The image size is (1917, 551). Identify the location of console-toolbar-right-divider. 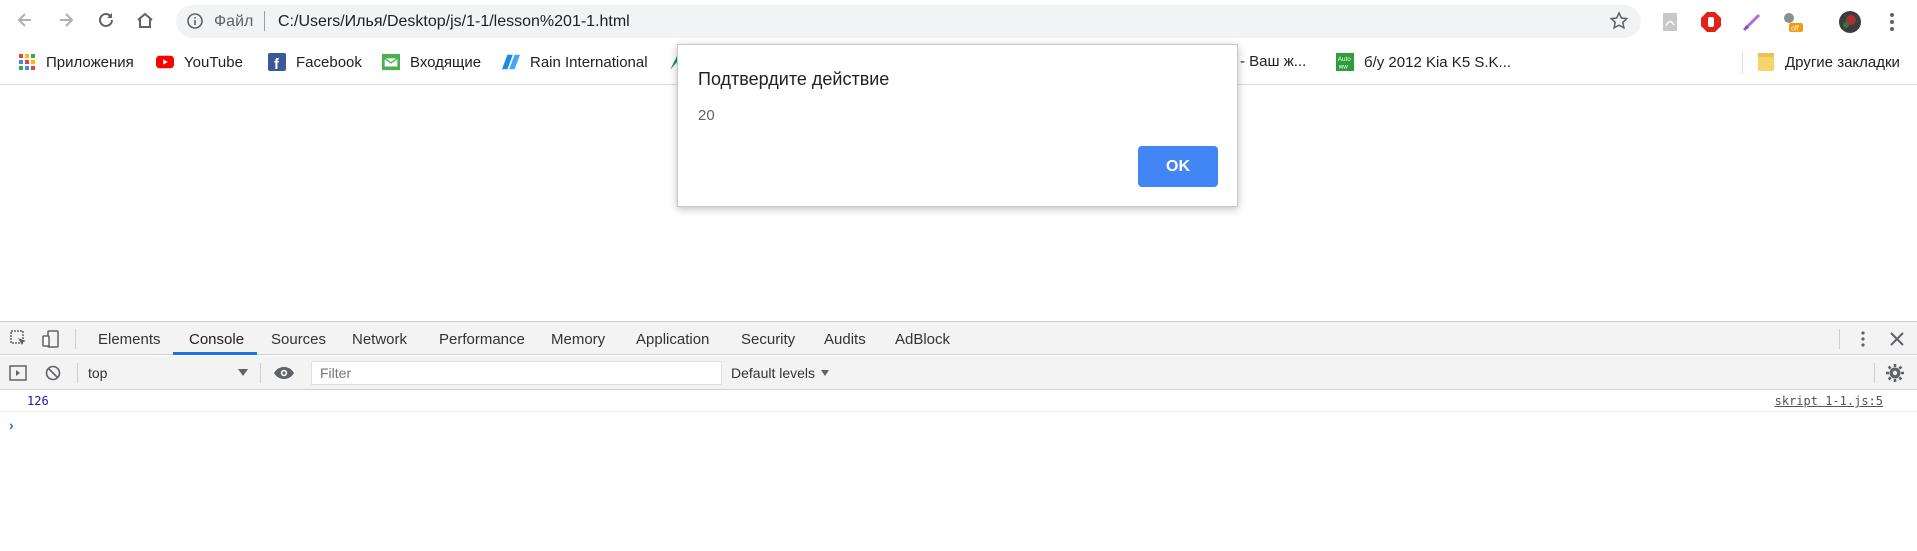
(1874, 373).